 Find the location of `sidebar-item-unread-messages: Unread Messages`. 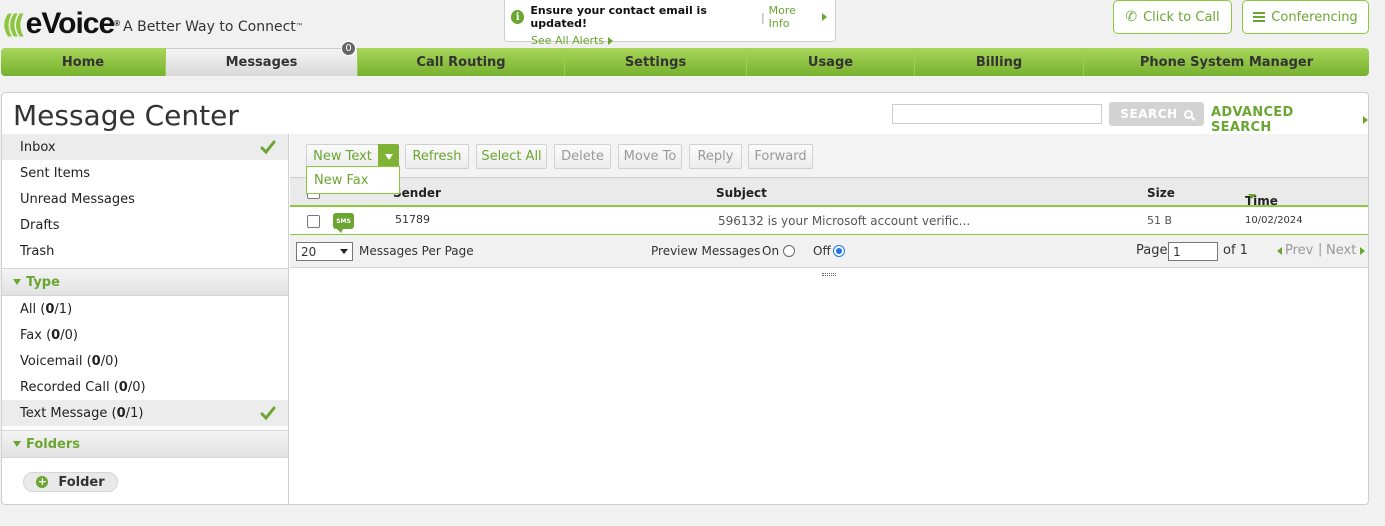

sidebar-item-unread-messages: Unread Messages is located at coordinates (145, 199).